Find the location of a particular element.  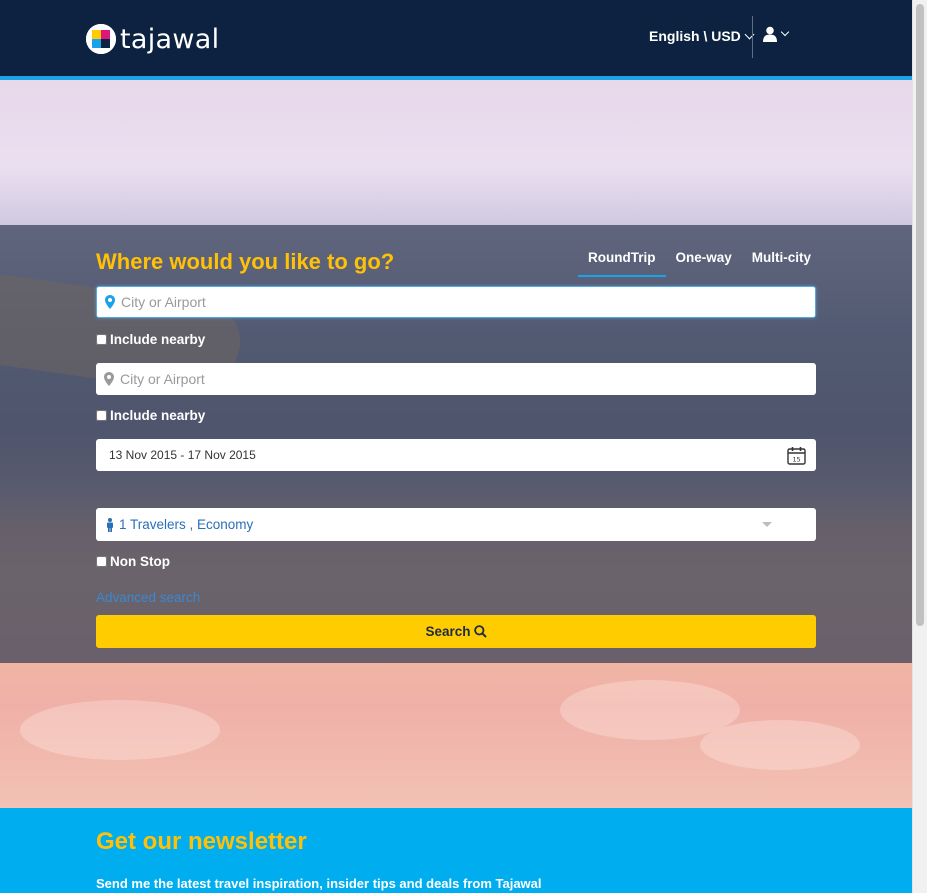

tab-multi-city: Multi-city is located at coordinates (781, 261).